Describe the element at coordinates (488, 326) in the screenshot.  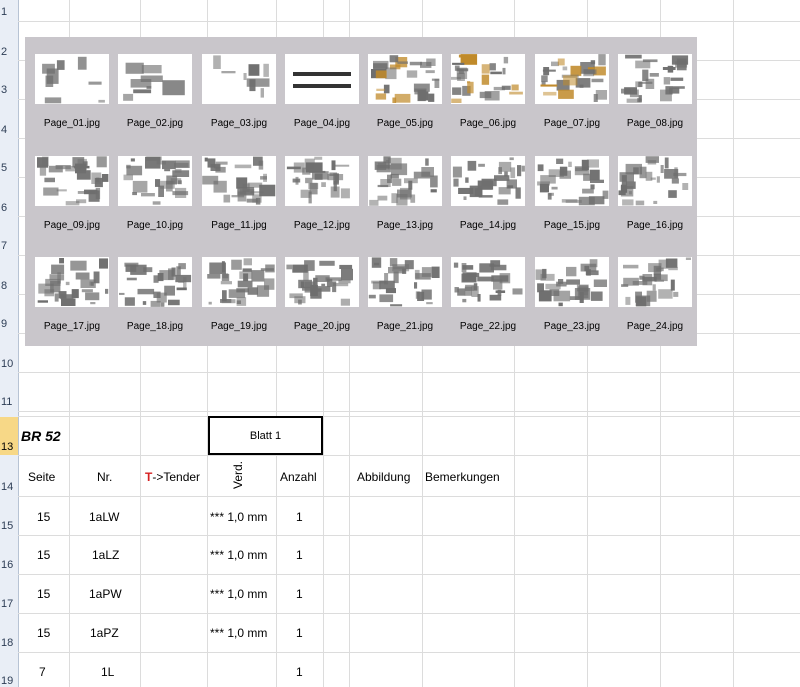
I see `thumbnail-label: Page_22.jpg` at that location.